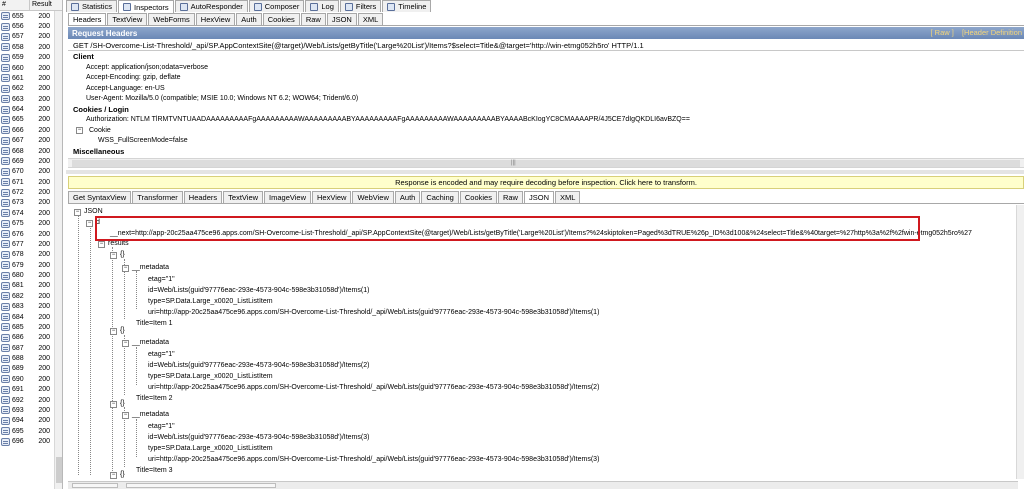 This screenshot has width=1024, height=489. Describe the element at coordinates (27, 265) in the screenshot. I see `session-row: 679 200` at that location.